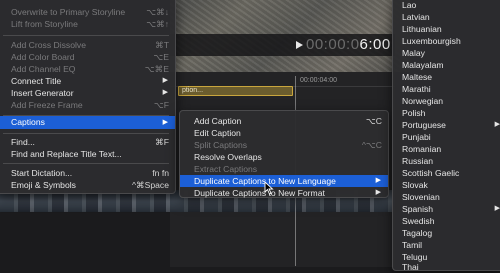 This screenshot has width=500, height=273. What do you see at coordinates (446, 197) in the screenshot?
I see `menu-item-language-slovenian: Slovenian` at bounding box center [446, 197].